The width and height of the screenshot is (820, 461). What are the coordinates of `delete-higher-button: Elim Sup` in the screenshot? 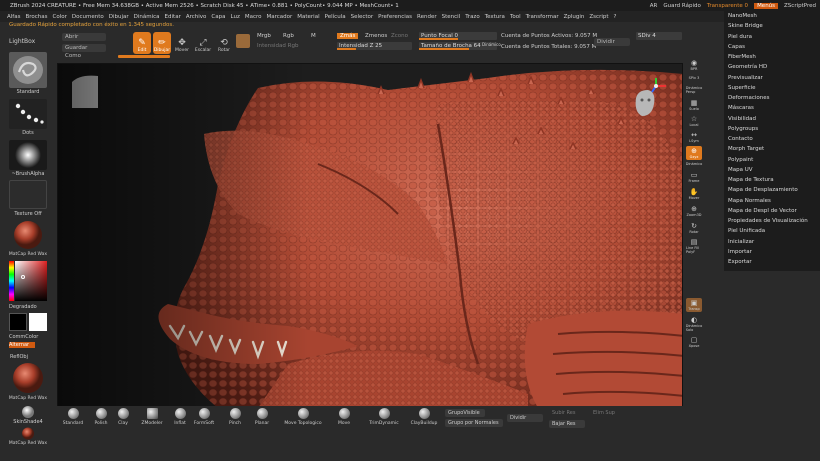 It's located at (608, 413).